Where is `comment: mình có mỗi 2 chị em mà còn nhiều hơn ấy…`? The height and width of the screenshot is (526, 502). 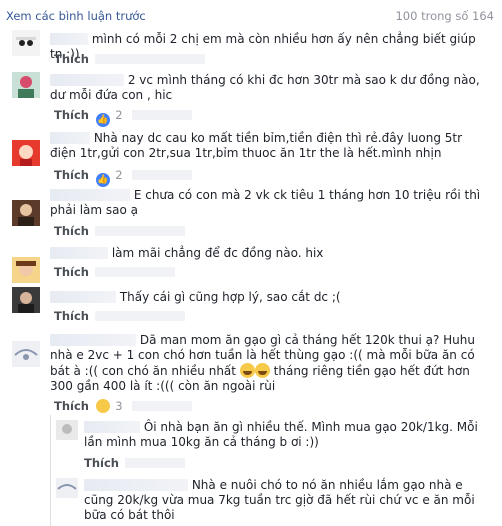
comment: mình có mỗi 2 chị em mà còn nhiều hơn ấy… is located at coordinates (251, 51).